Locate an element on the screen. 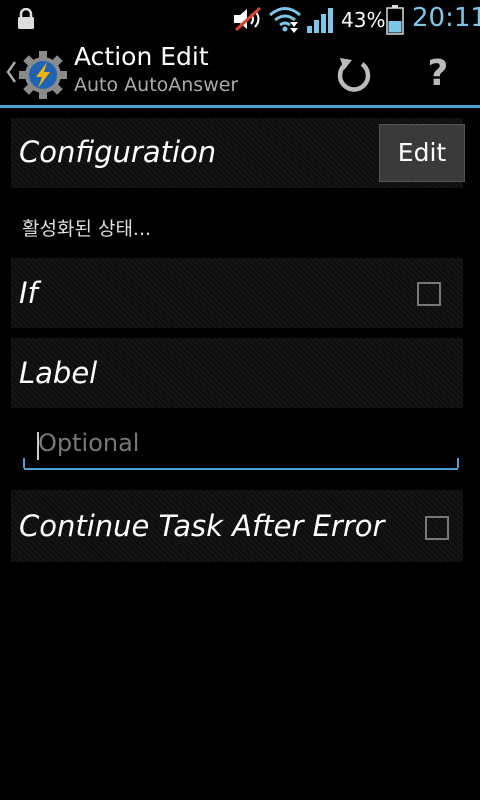  refresh-button is located at coordinates (354, 76).